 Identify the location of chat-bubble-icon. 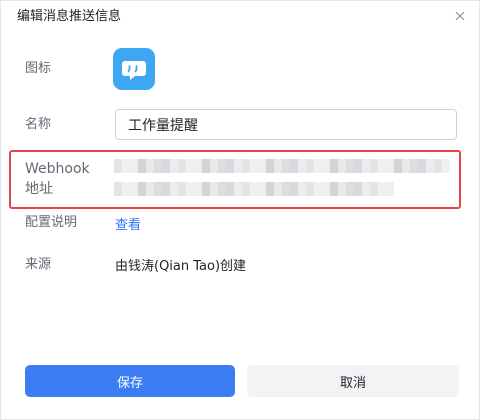
(134, 70).